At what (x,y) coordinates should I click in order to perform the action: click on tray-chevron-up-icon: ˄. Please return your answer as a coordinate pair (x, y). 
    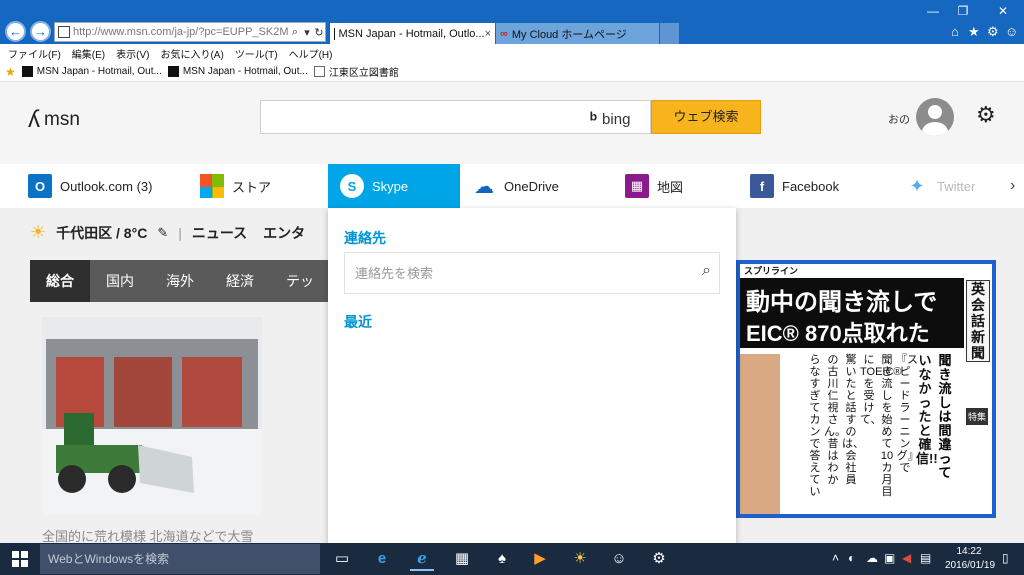
    Looking at the image, I should click on (835, 558).